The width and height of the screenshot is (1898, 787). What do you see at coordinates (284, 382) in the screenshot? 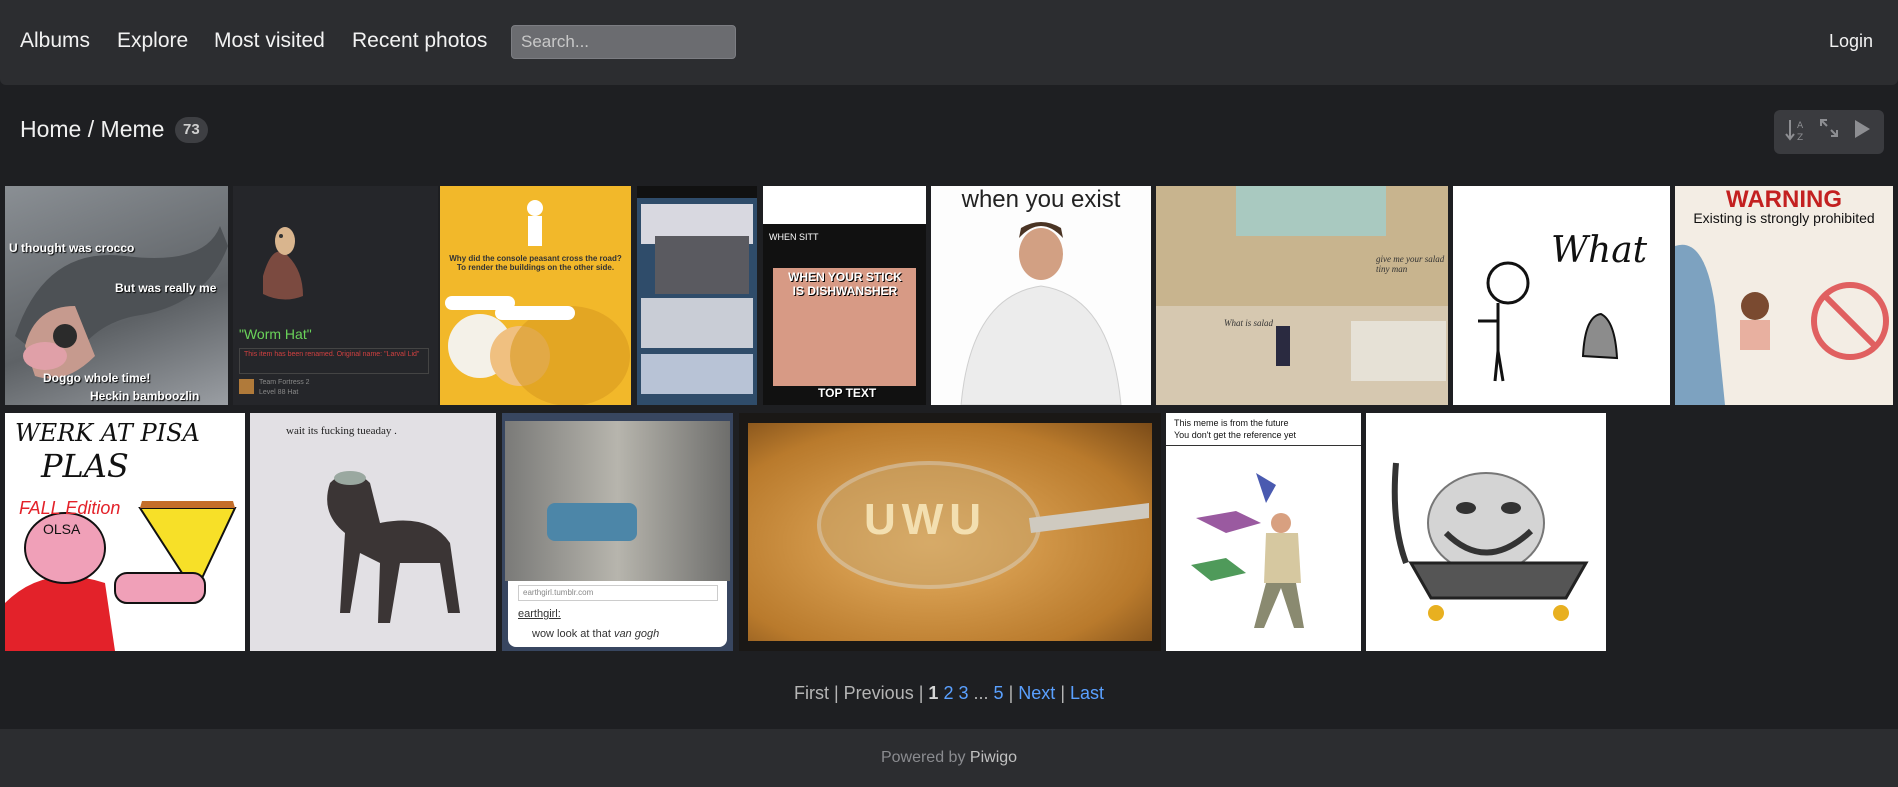
I see `item-game: Team Fortress 2` at bounding box center [284, 382].